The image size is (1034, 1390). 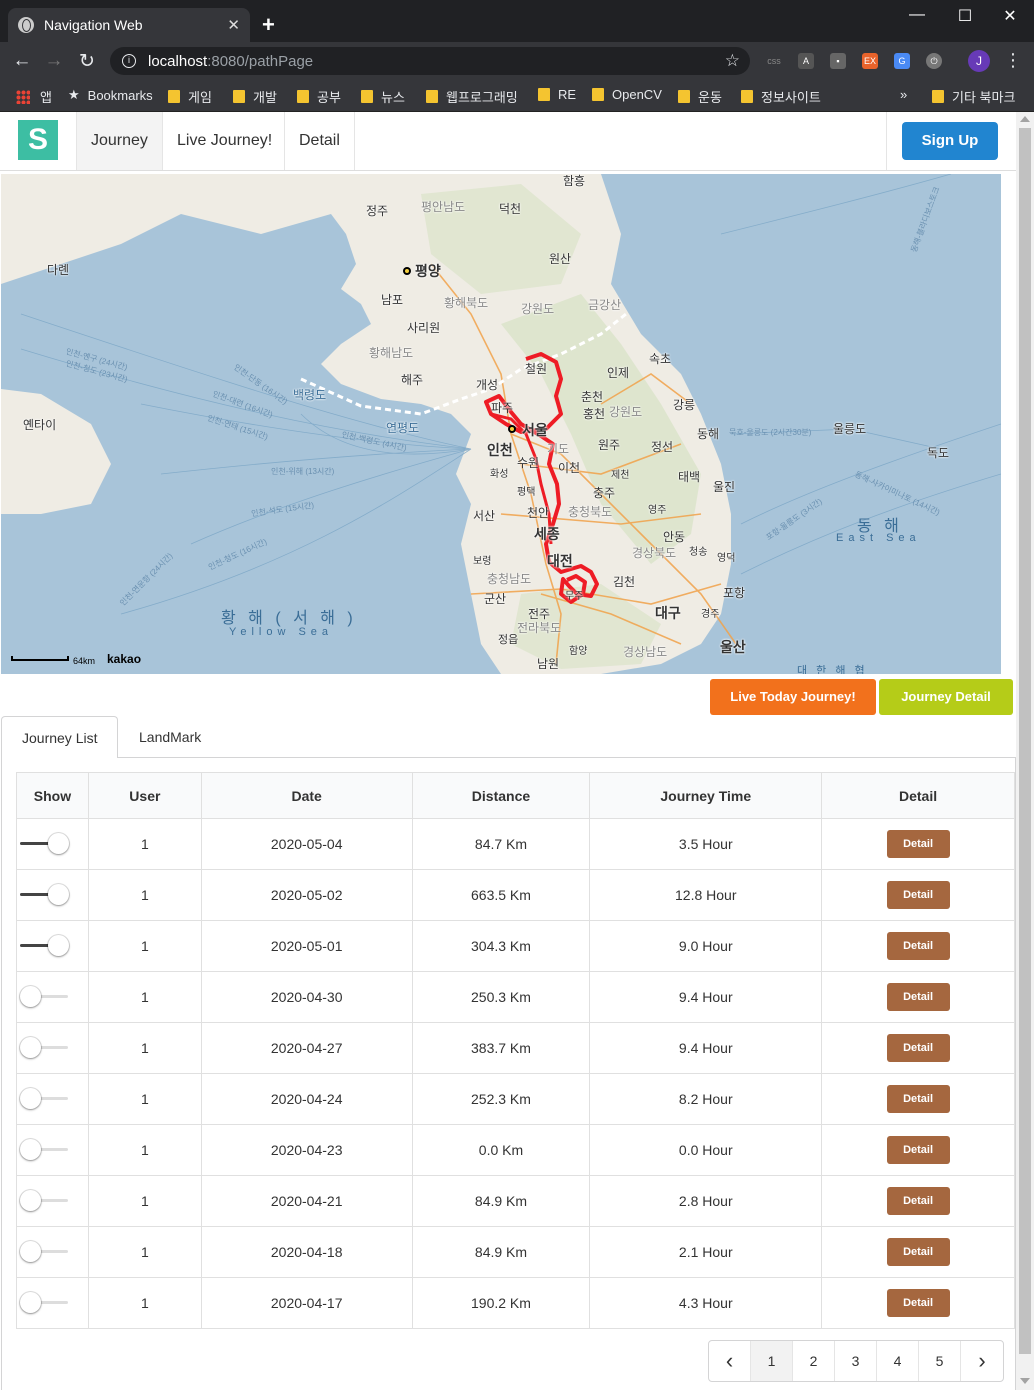 What do you see at coordinates (856, 1361) in the screenshot?
I see `page-3: 3` at bounding box center [856, 1361].